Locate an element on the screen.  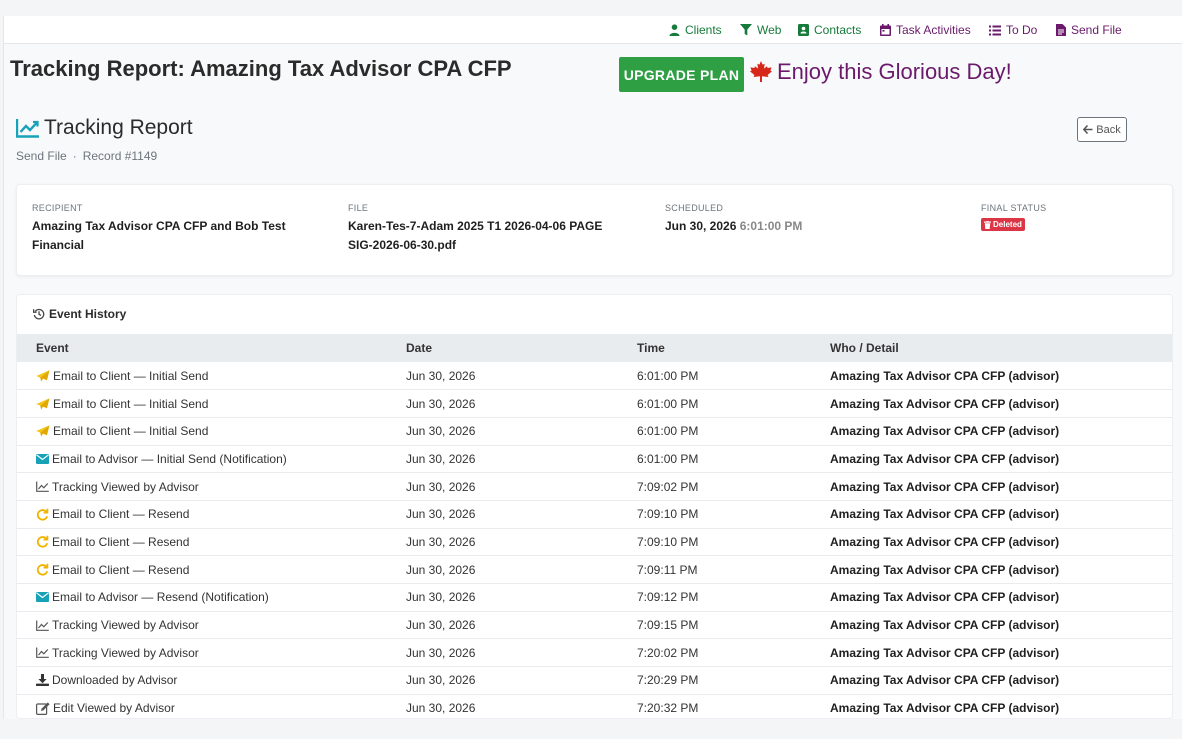
back-button: Back is located at coordinates (1102, 129).